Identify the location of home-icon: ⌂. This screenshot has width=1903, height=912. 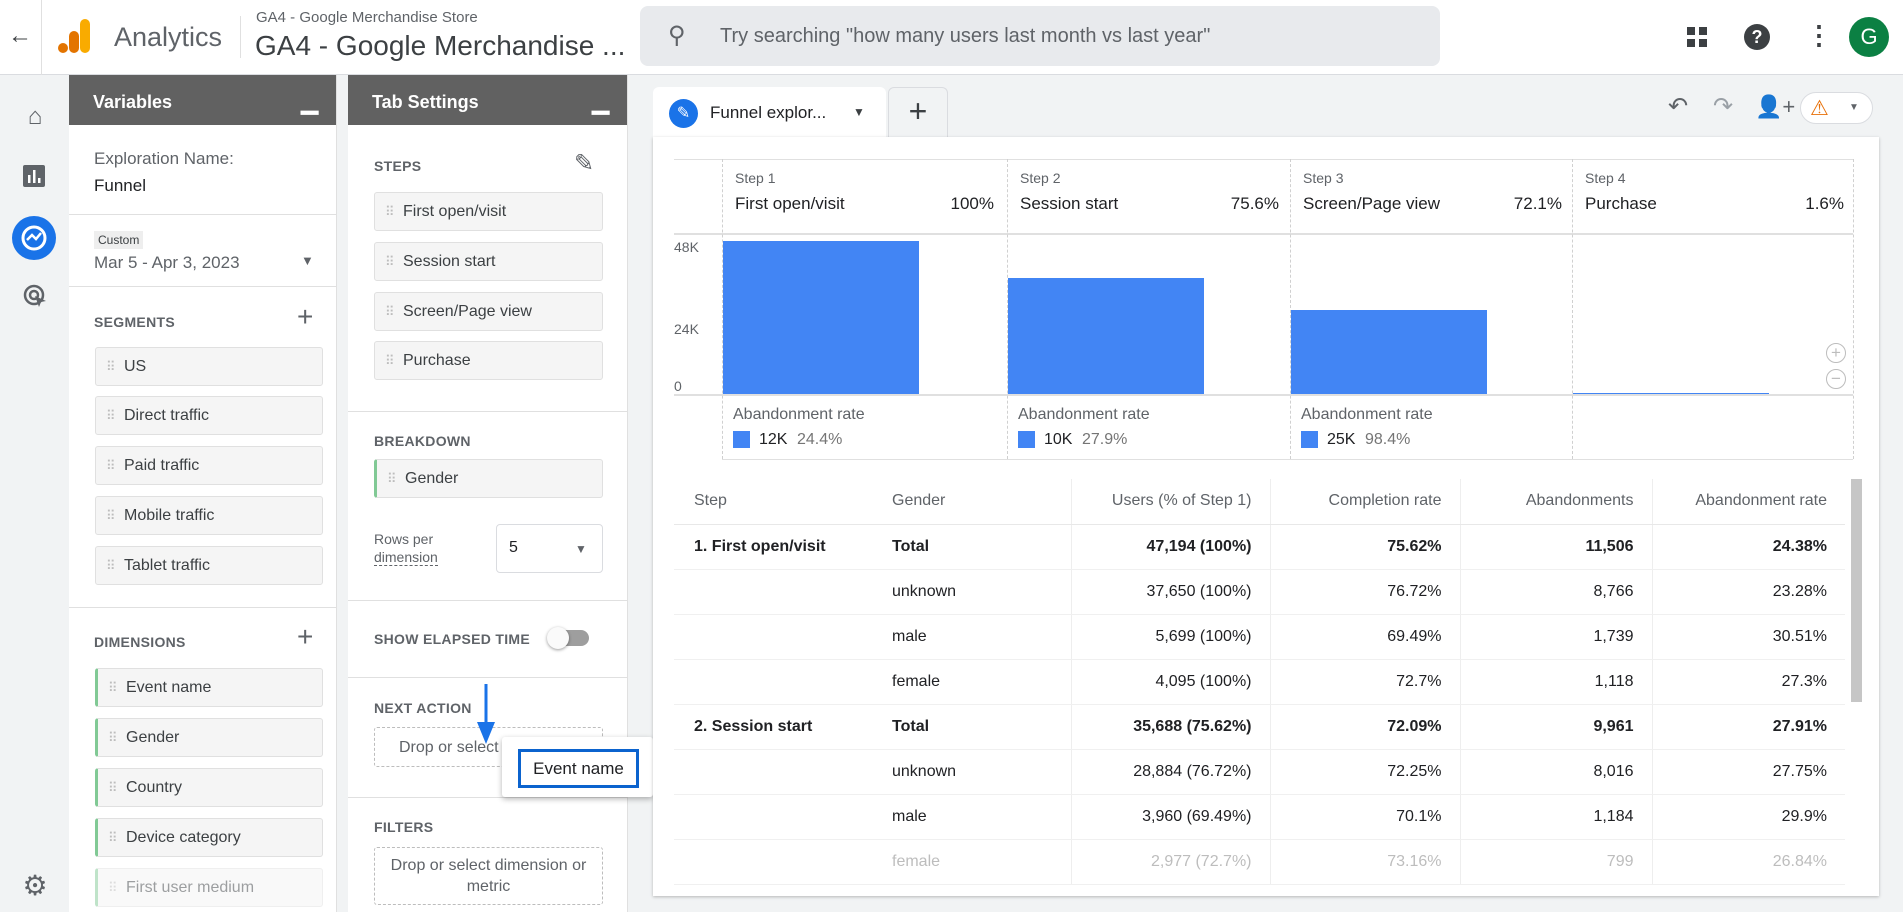
(35, 117).